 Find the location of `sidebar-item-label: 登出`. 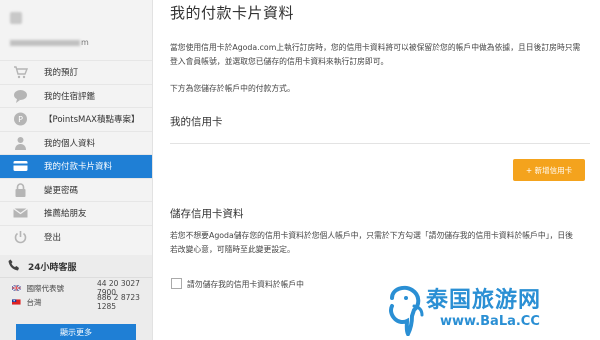

sidebar-item-label: 登出 is located at coordinates (53, 237).